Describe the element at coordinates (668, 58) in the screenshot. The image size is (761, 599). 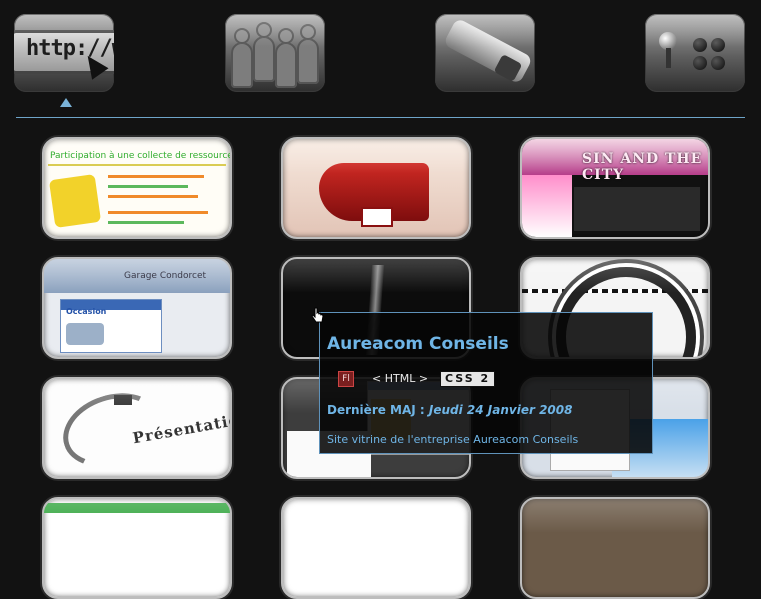
I see `joystick-stick` at that location.